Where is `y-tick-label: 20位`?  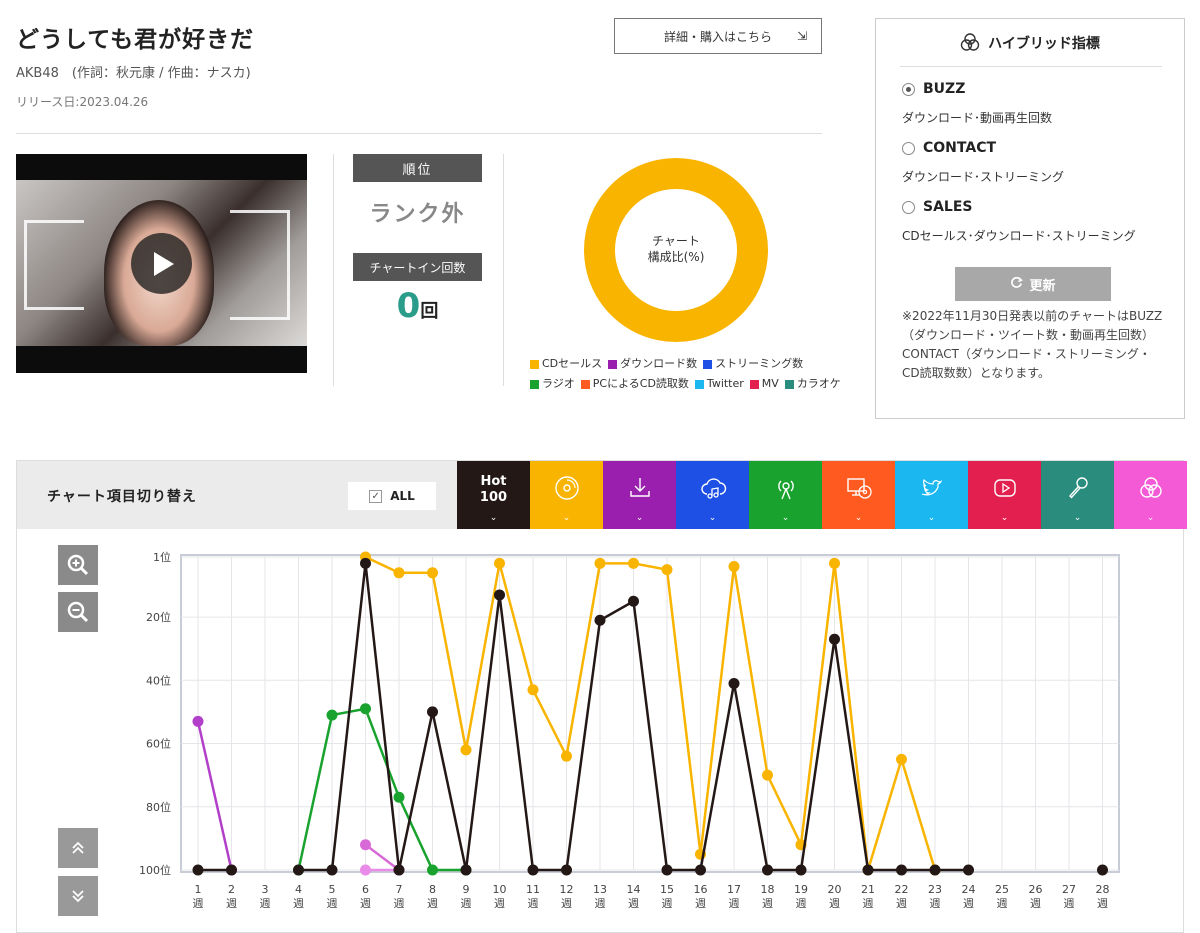
y-tick-label: 20位 is located at coordinates (158, 617).